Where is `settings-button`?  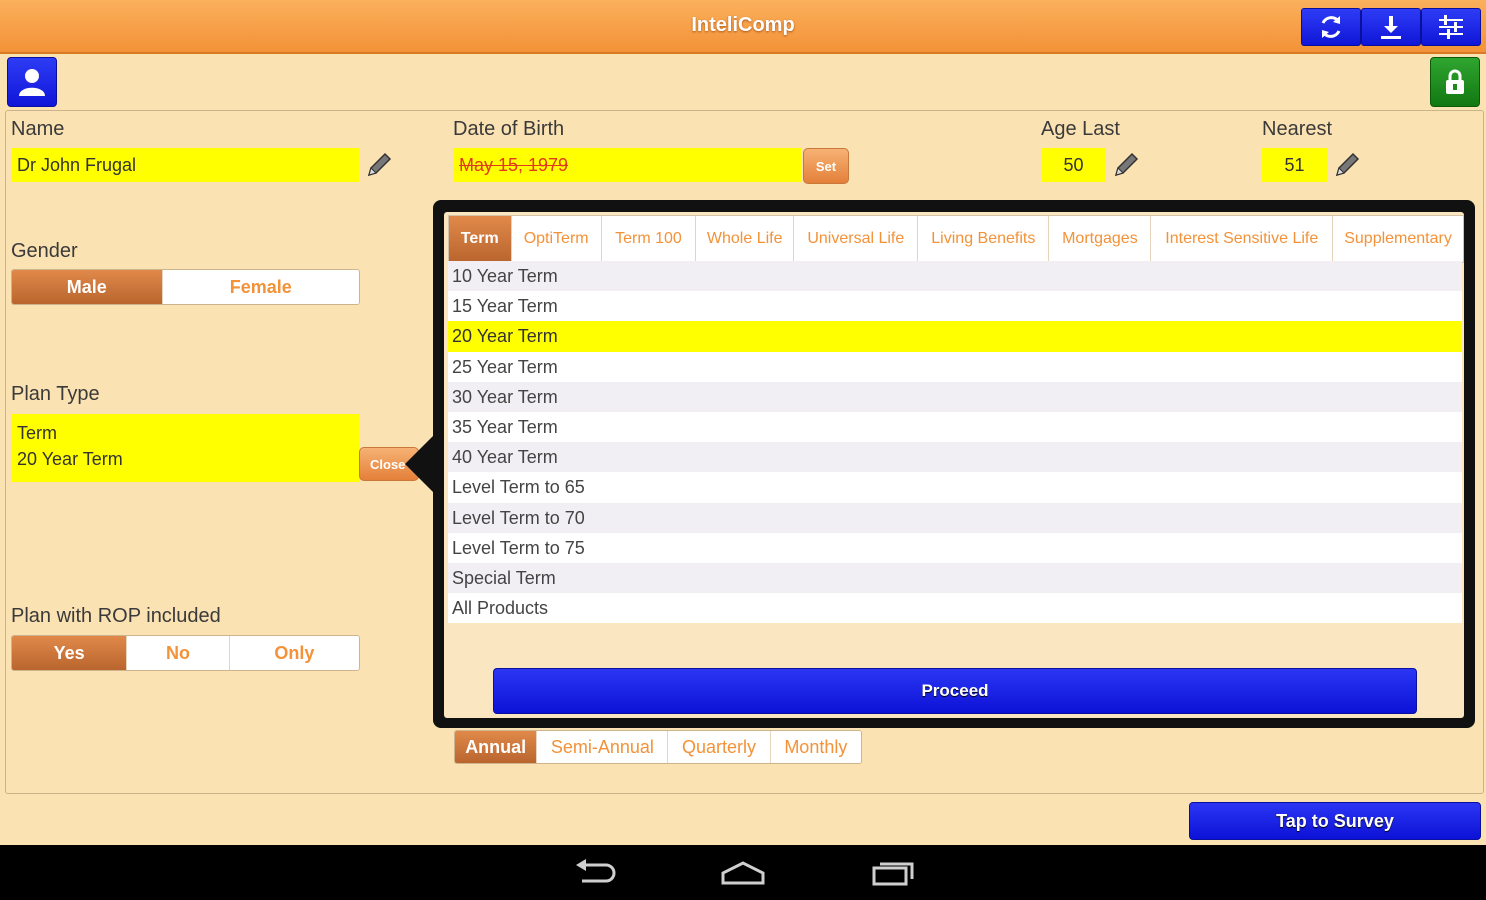 settings-button is located at coordinates (1451, 27).